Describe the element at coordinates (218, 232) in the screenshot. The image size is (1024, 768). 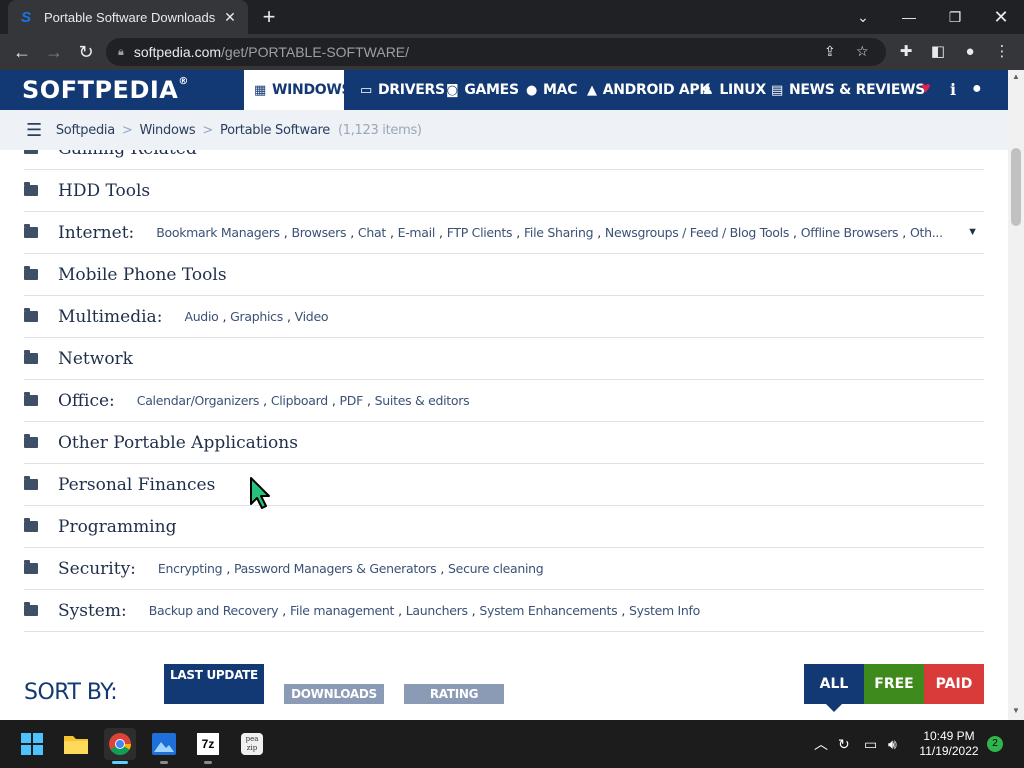
I see `subcategory-link: Bookmark Managers` at that location.